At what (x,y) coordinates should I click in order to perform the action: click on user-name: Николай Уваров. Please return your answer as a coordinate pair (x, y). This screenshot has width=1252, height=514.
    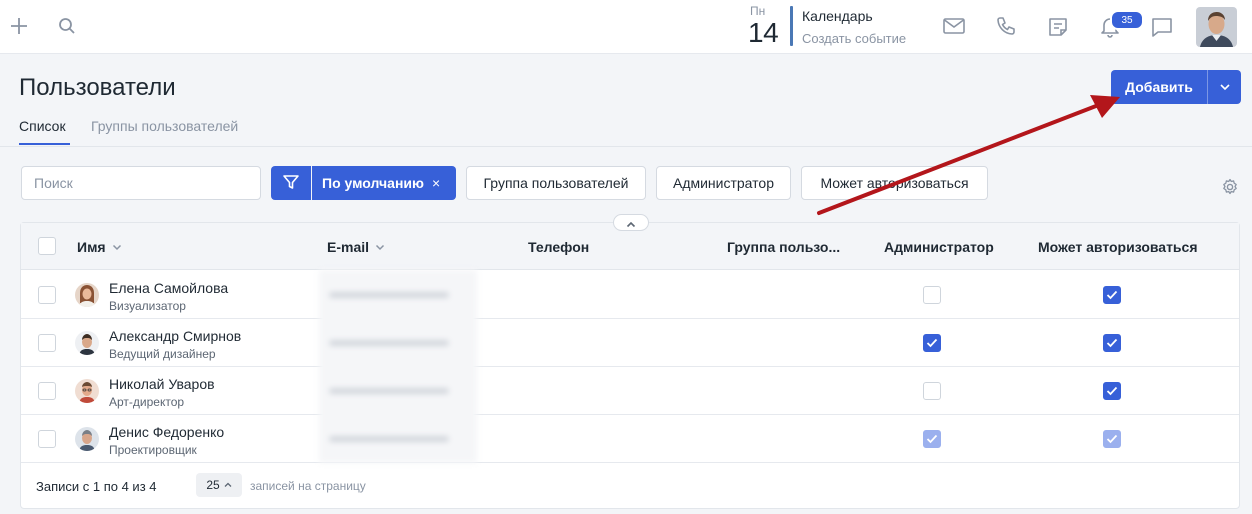
    Looking at the image, I should click on (162, 384).